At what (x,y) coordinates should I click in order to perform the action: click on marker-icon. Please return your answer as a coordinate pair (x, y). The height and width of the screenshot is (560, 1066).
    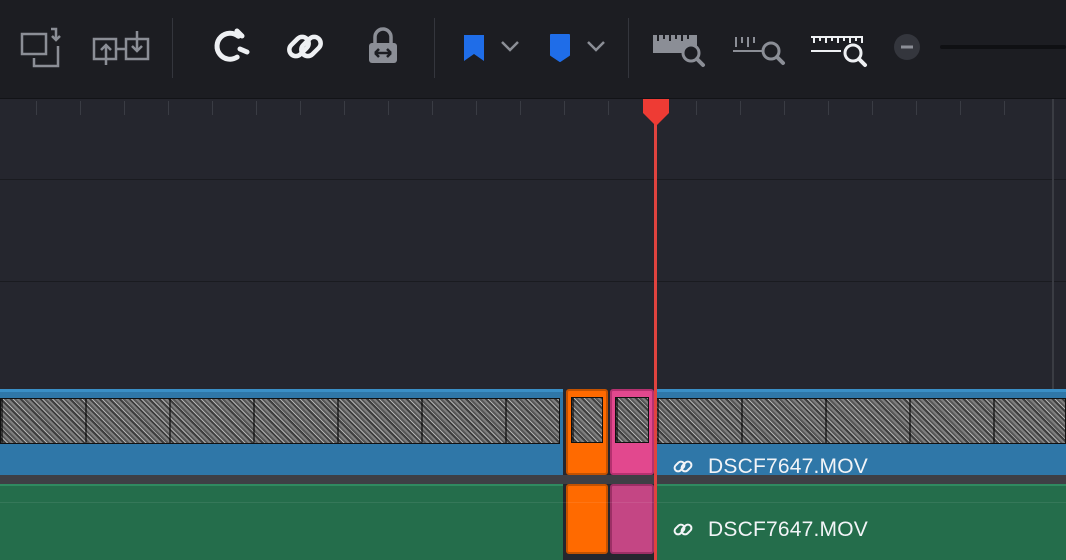
    Looking at the image, I should click on (560, 47).